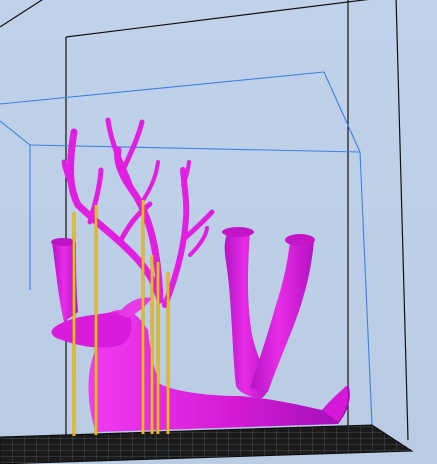 The image size is (437, 464). Describe the element at coordinates (207, 444) in the screenshot. I see `build-plate` at that location.